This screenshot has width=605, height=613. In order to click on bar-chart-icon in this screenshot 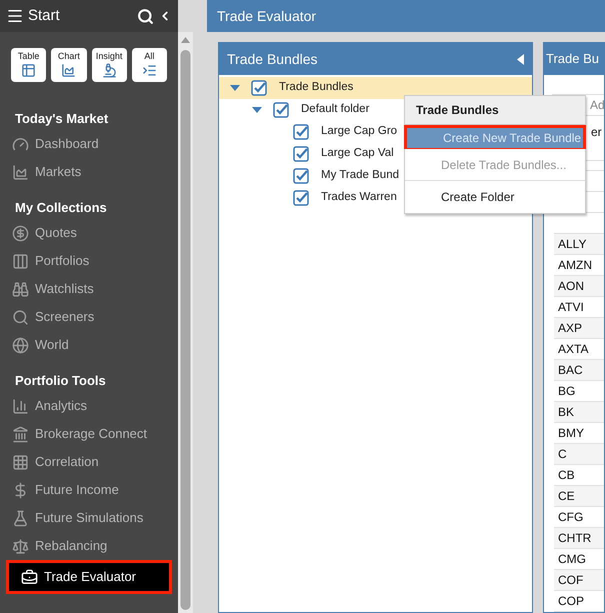, I will do `click(20, 406)`.